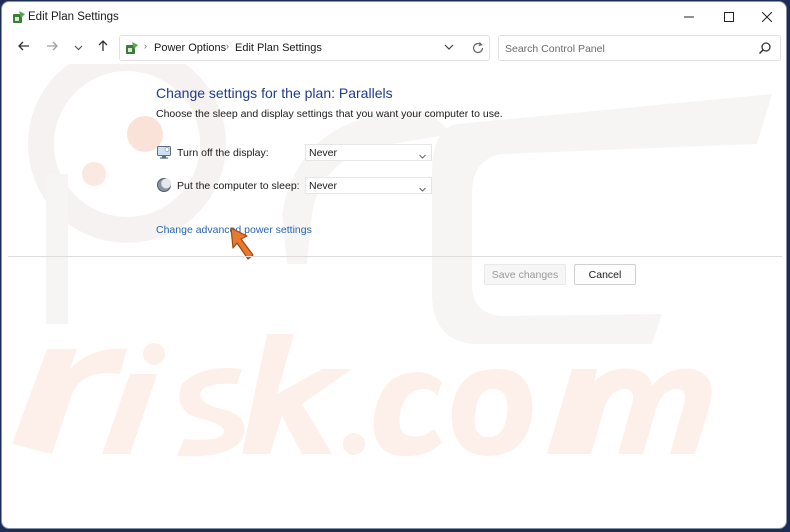 The width and height of the screenshot is (790, 532). What do you see at coordinates (223, 153) in the screenshot?
I see `display-timeout-label: Turn off the display:` at bounding box center [223, 153].